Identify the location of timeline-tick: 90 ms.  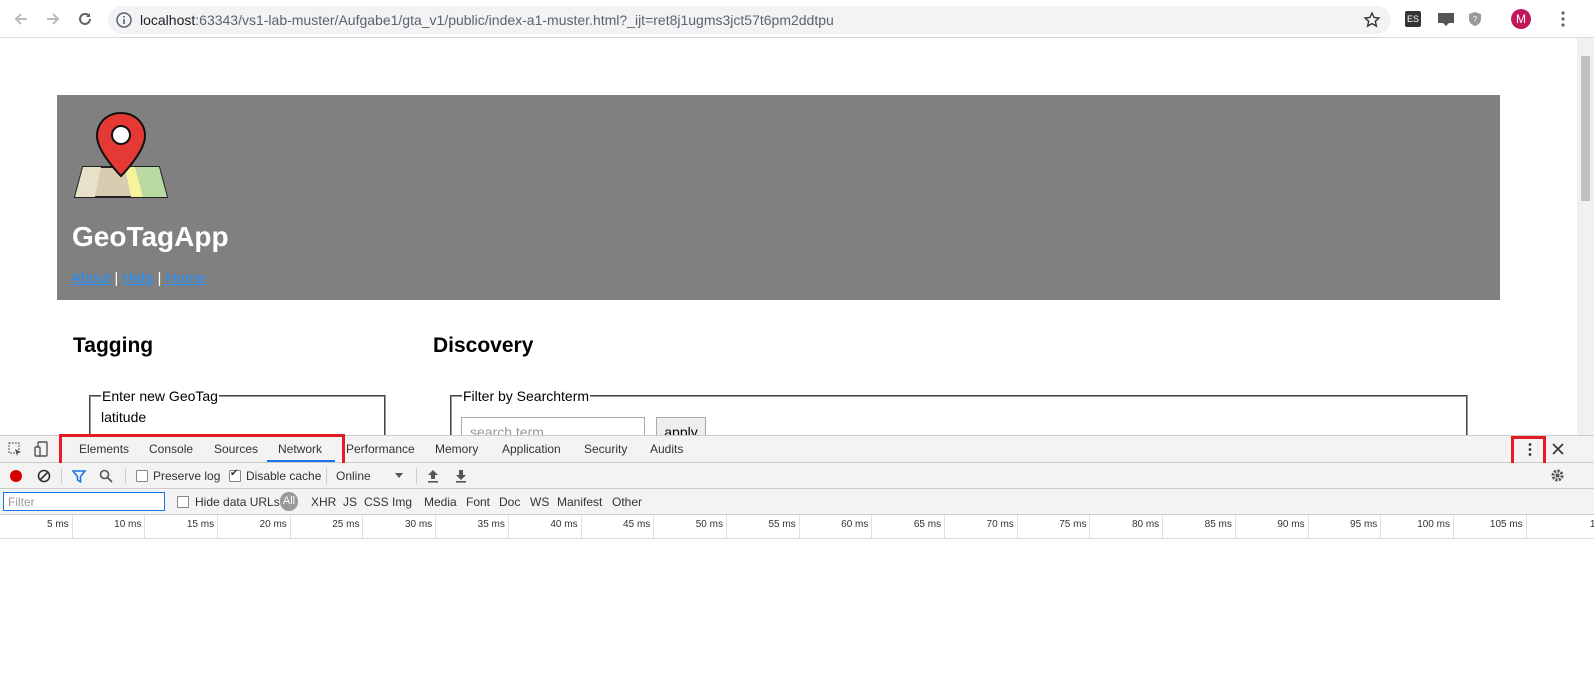
(1272, 527).